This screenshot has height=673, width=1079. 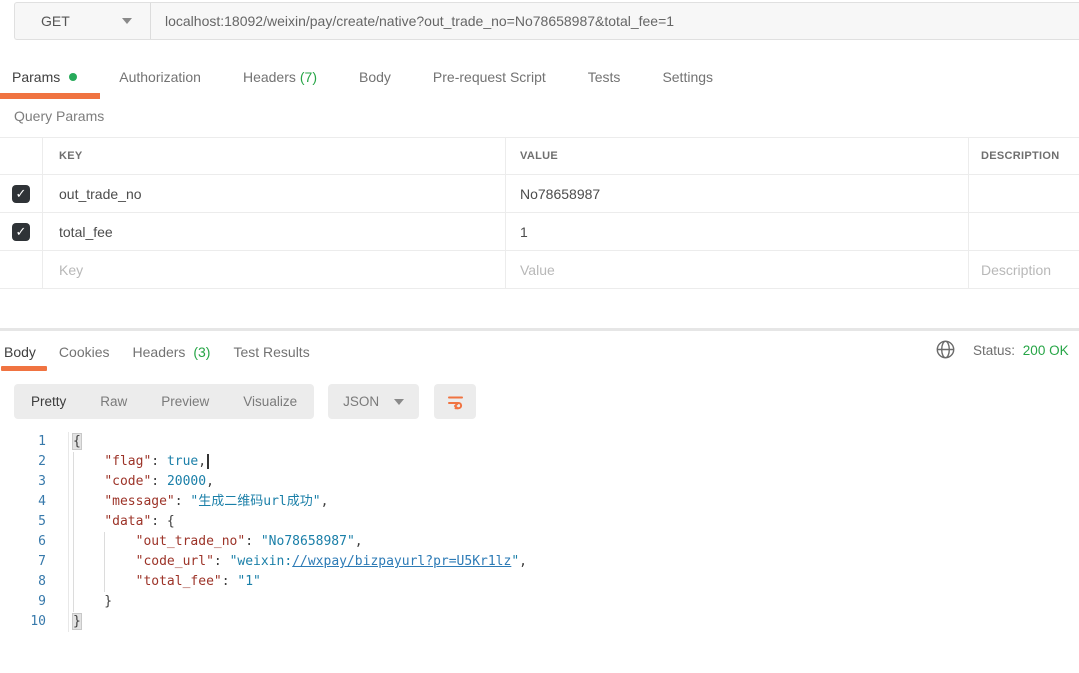 What do you see at coordinates (73, 77) in the screenshot?
I see `params-active-dot-icon` at bounding box center [73, 77].